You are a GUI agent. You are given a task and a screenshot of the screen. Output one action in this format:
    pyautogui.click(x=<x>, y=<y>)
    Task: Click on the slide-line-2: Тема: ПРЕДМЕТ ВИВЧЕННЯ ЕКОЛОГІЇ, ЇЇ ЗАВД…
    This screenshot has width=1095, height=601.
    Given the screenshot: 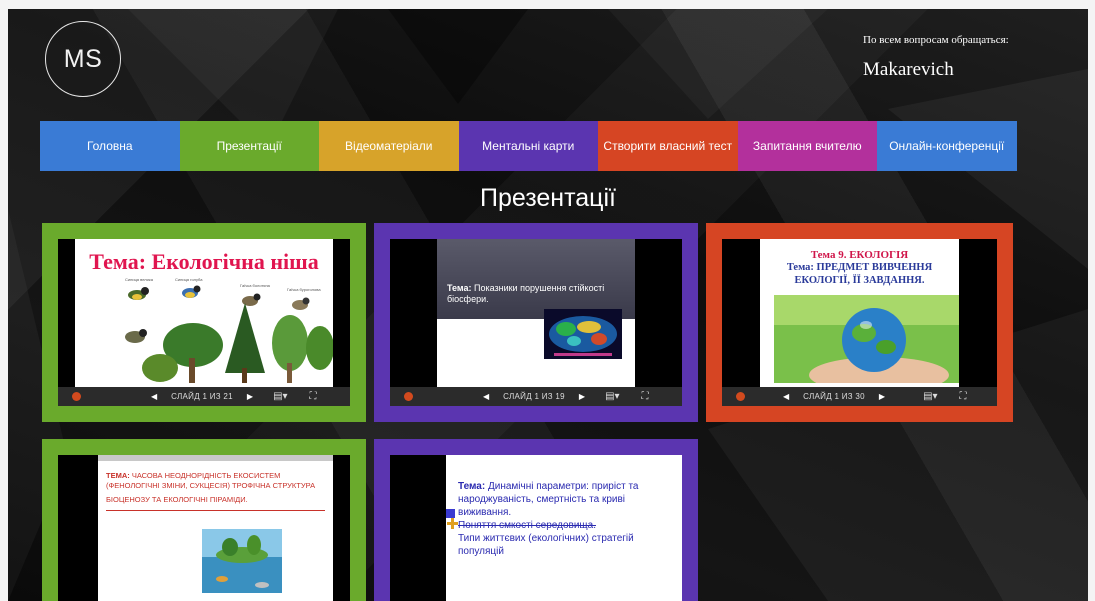 What is the action you would take?
    pyautogui.click(x=859, y=274)
    